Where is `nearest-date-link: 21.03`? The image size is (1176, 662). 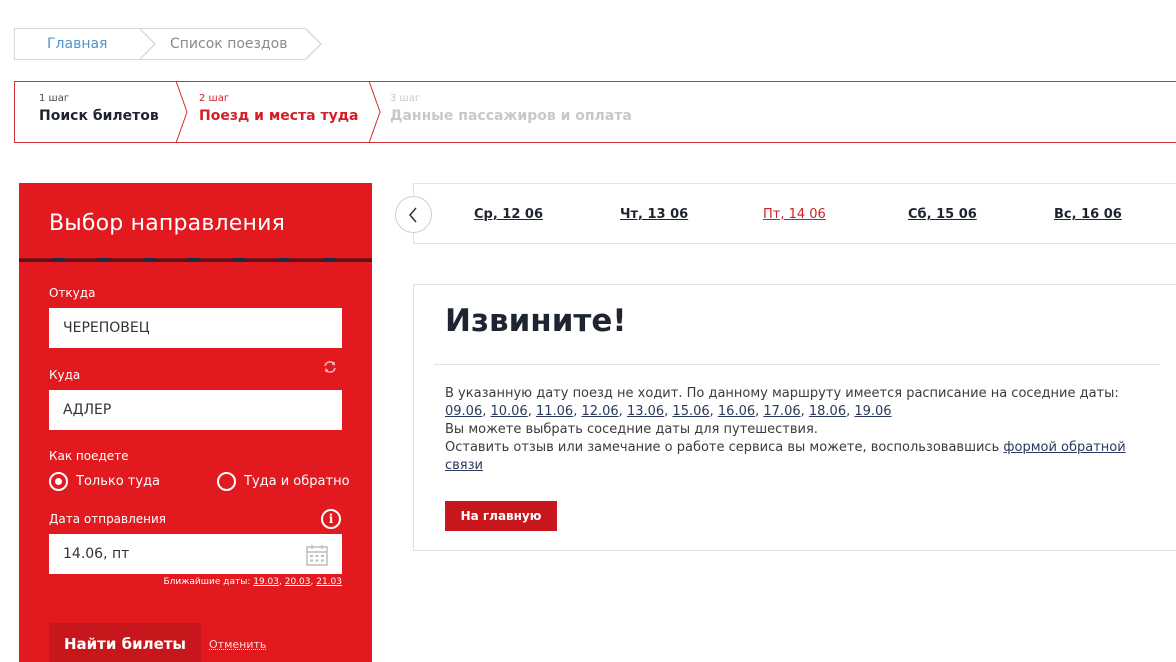 nearest-date-link: 21.03 is located at coordinates (329, 582).